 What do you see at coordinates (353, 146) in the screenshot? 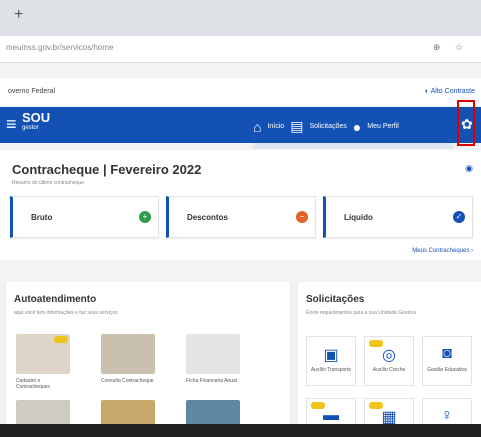
I see `header-sub-strip` at bounding box center [353, 146].